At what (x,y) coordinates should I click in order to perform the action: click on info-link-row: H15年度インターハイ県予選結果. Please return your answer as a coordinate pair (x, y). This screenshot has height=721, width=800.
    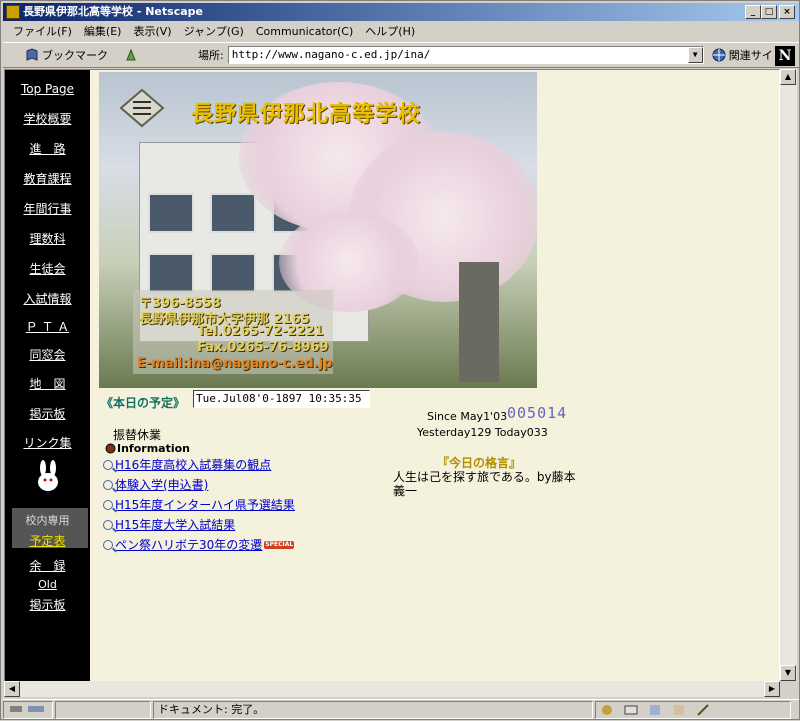
    Looking at the image, I should click on (199, 504).